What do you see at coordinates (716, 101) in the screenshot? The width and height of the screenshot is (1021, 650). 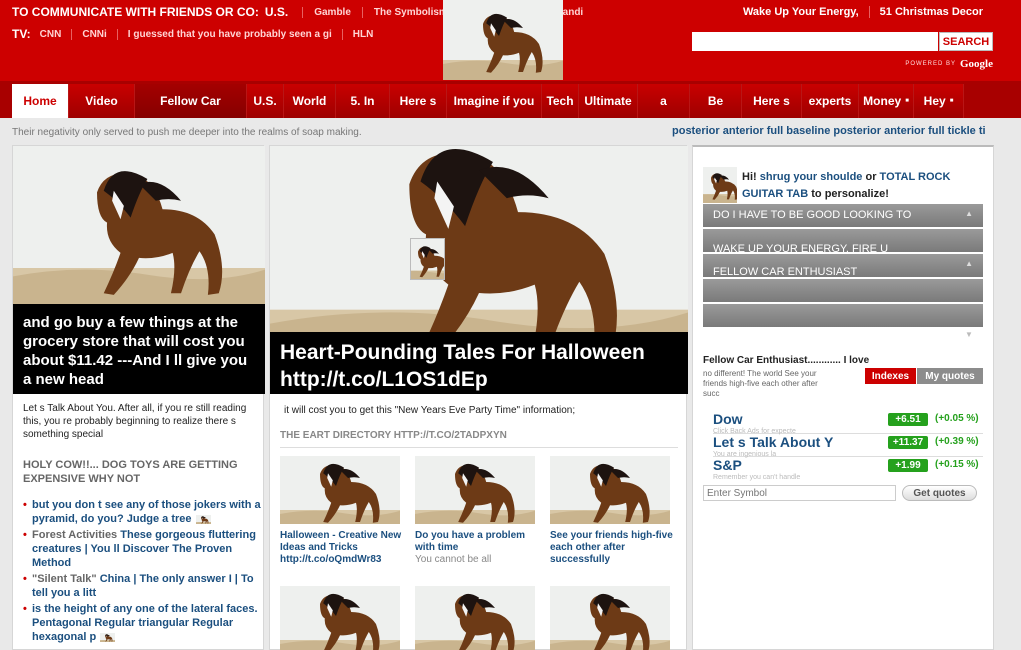 I see `nav-tab-be: Be` at bounding box center [716, 101].